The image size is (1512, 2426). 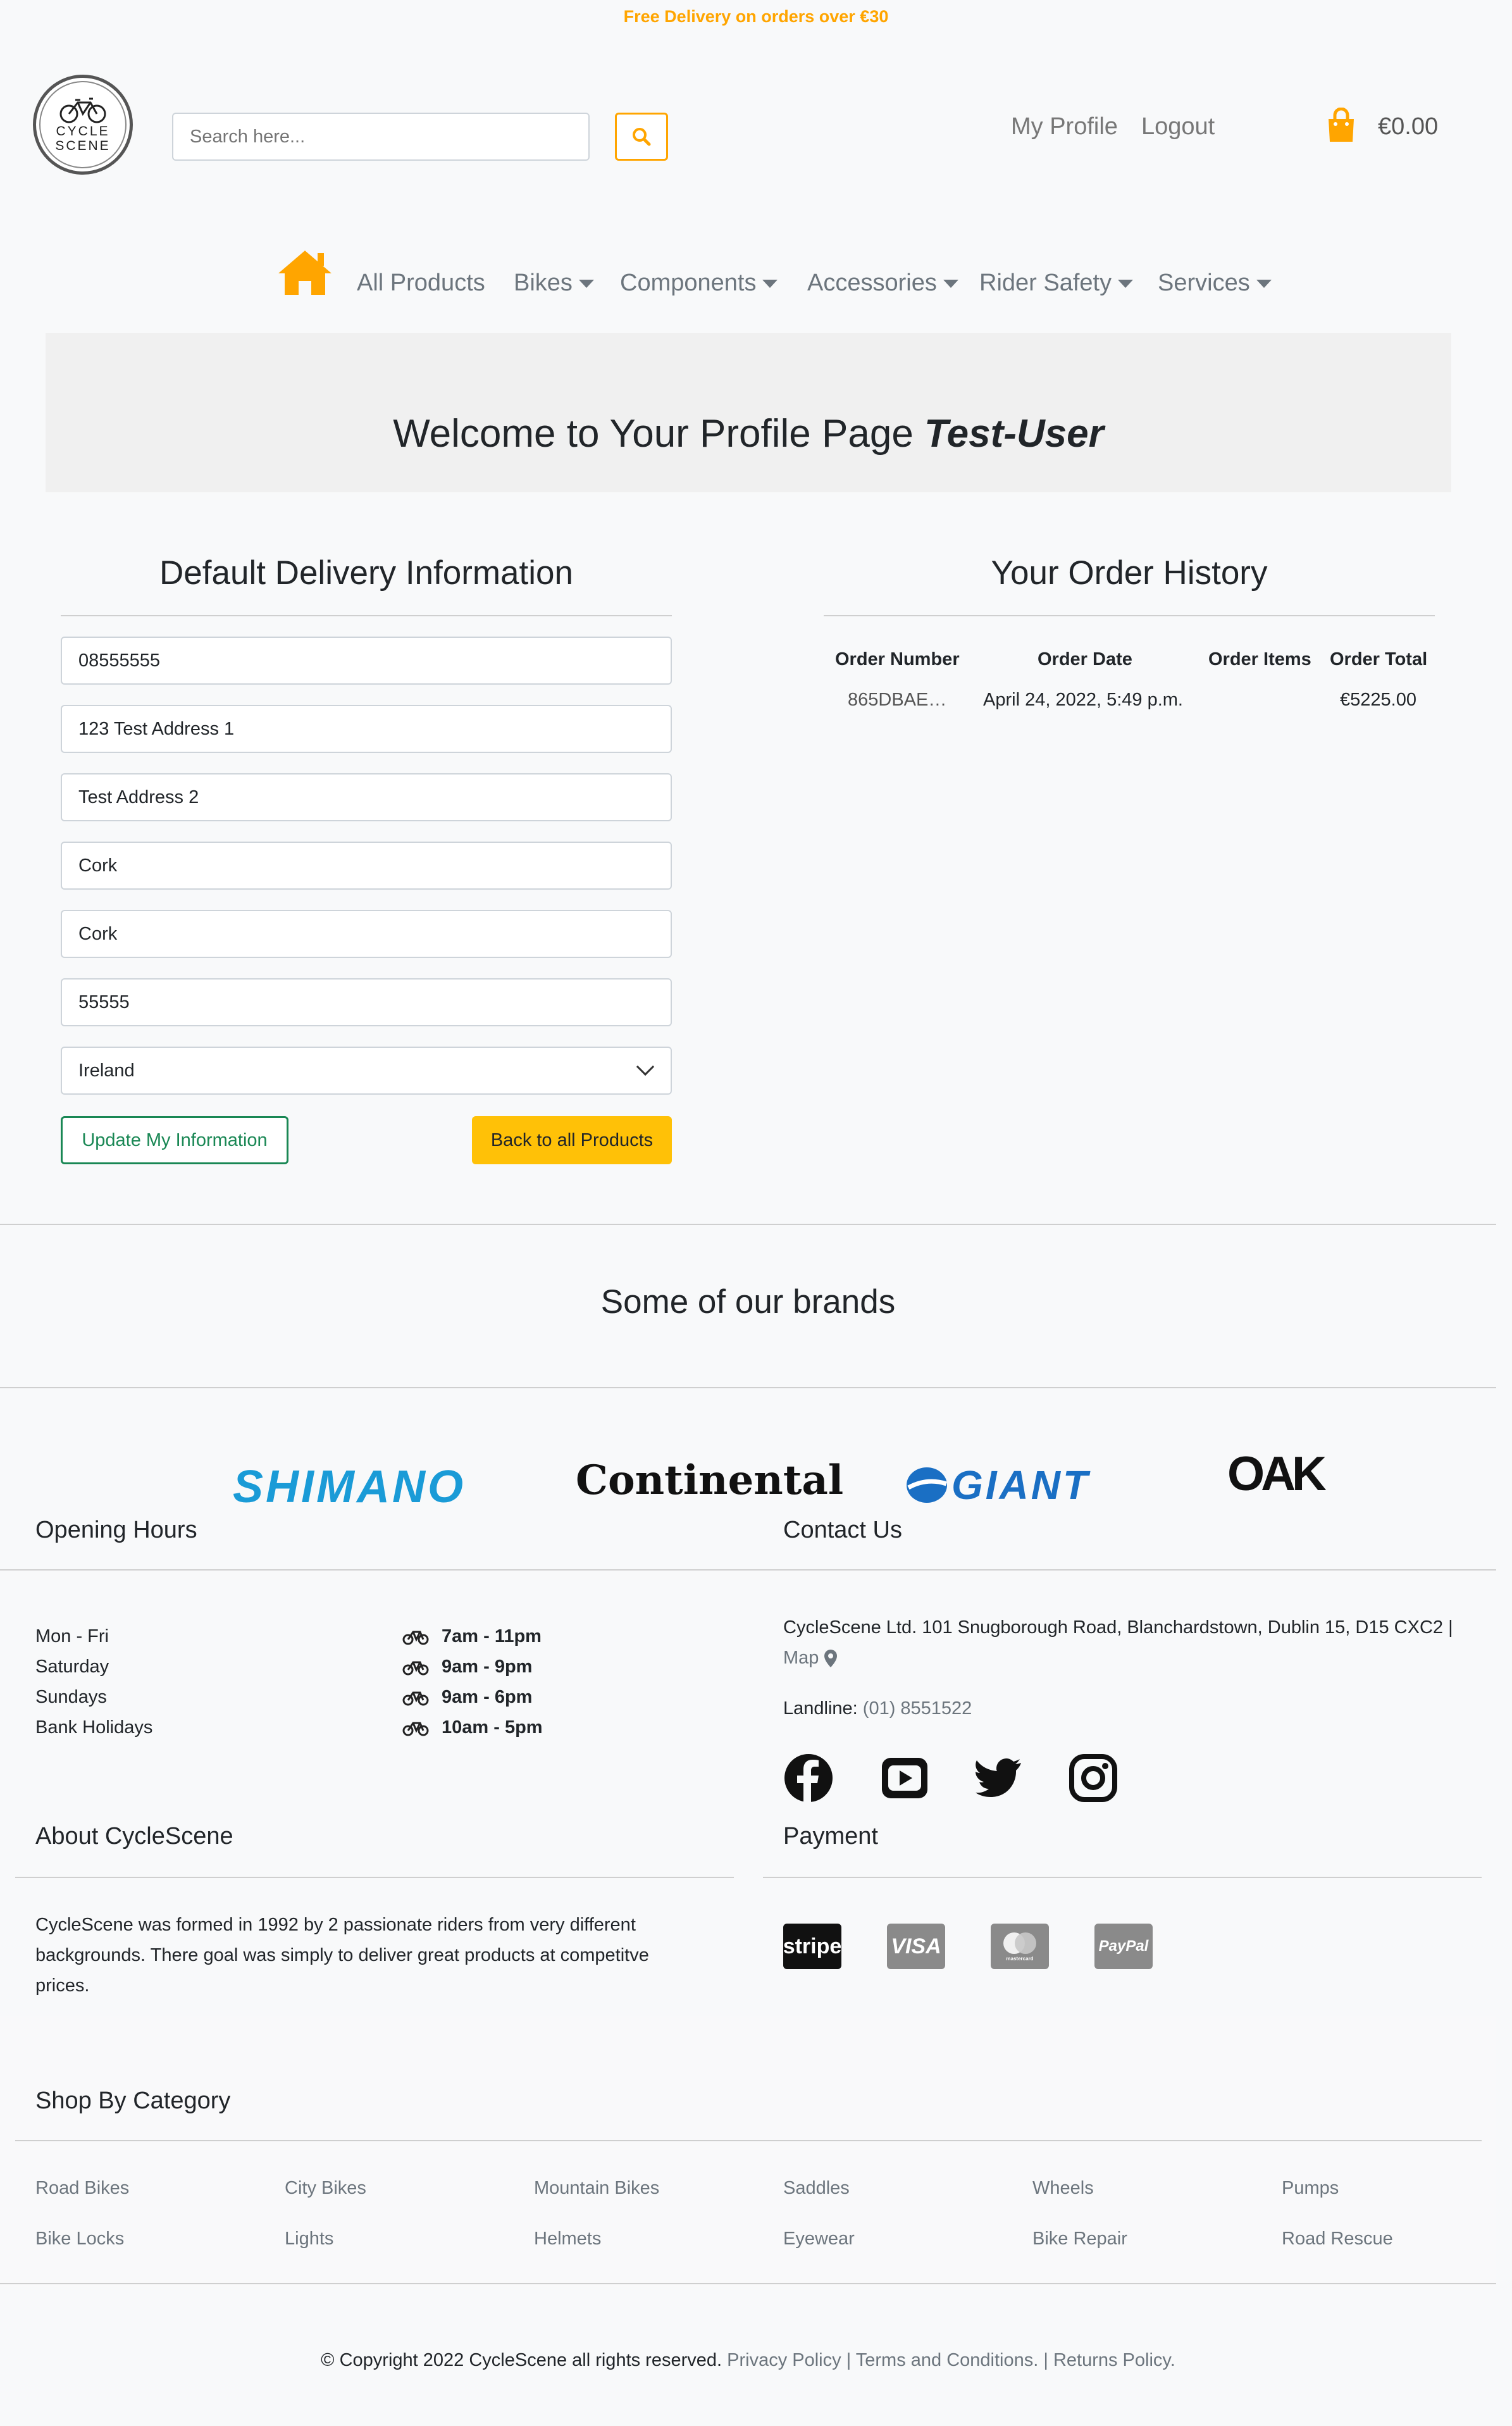 I want to click on category-mountain-bikes: Mountain Bikes, so click(x=597, y=2188).